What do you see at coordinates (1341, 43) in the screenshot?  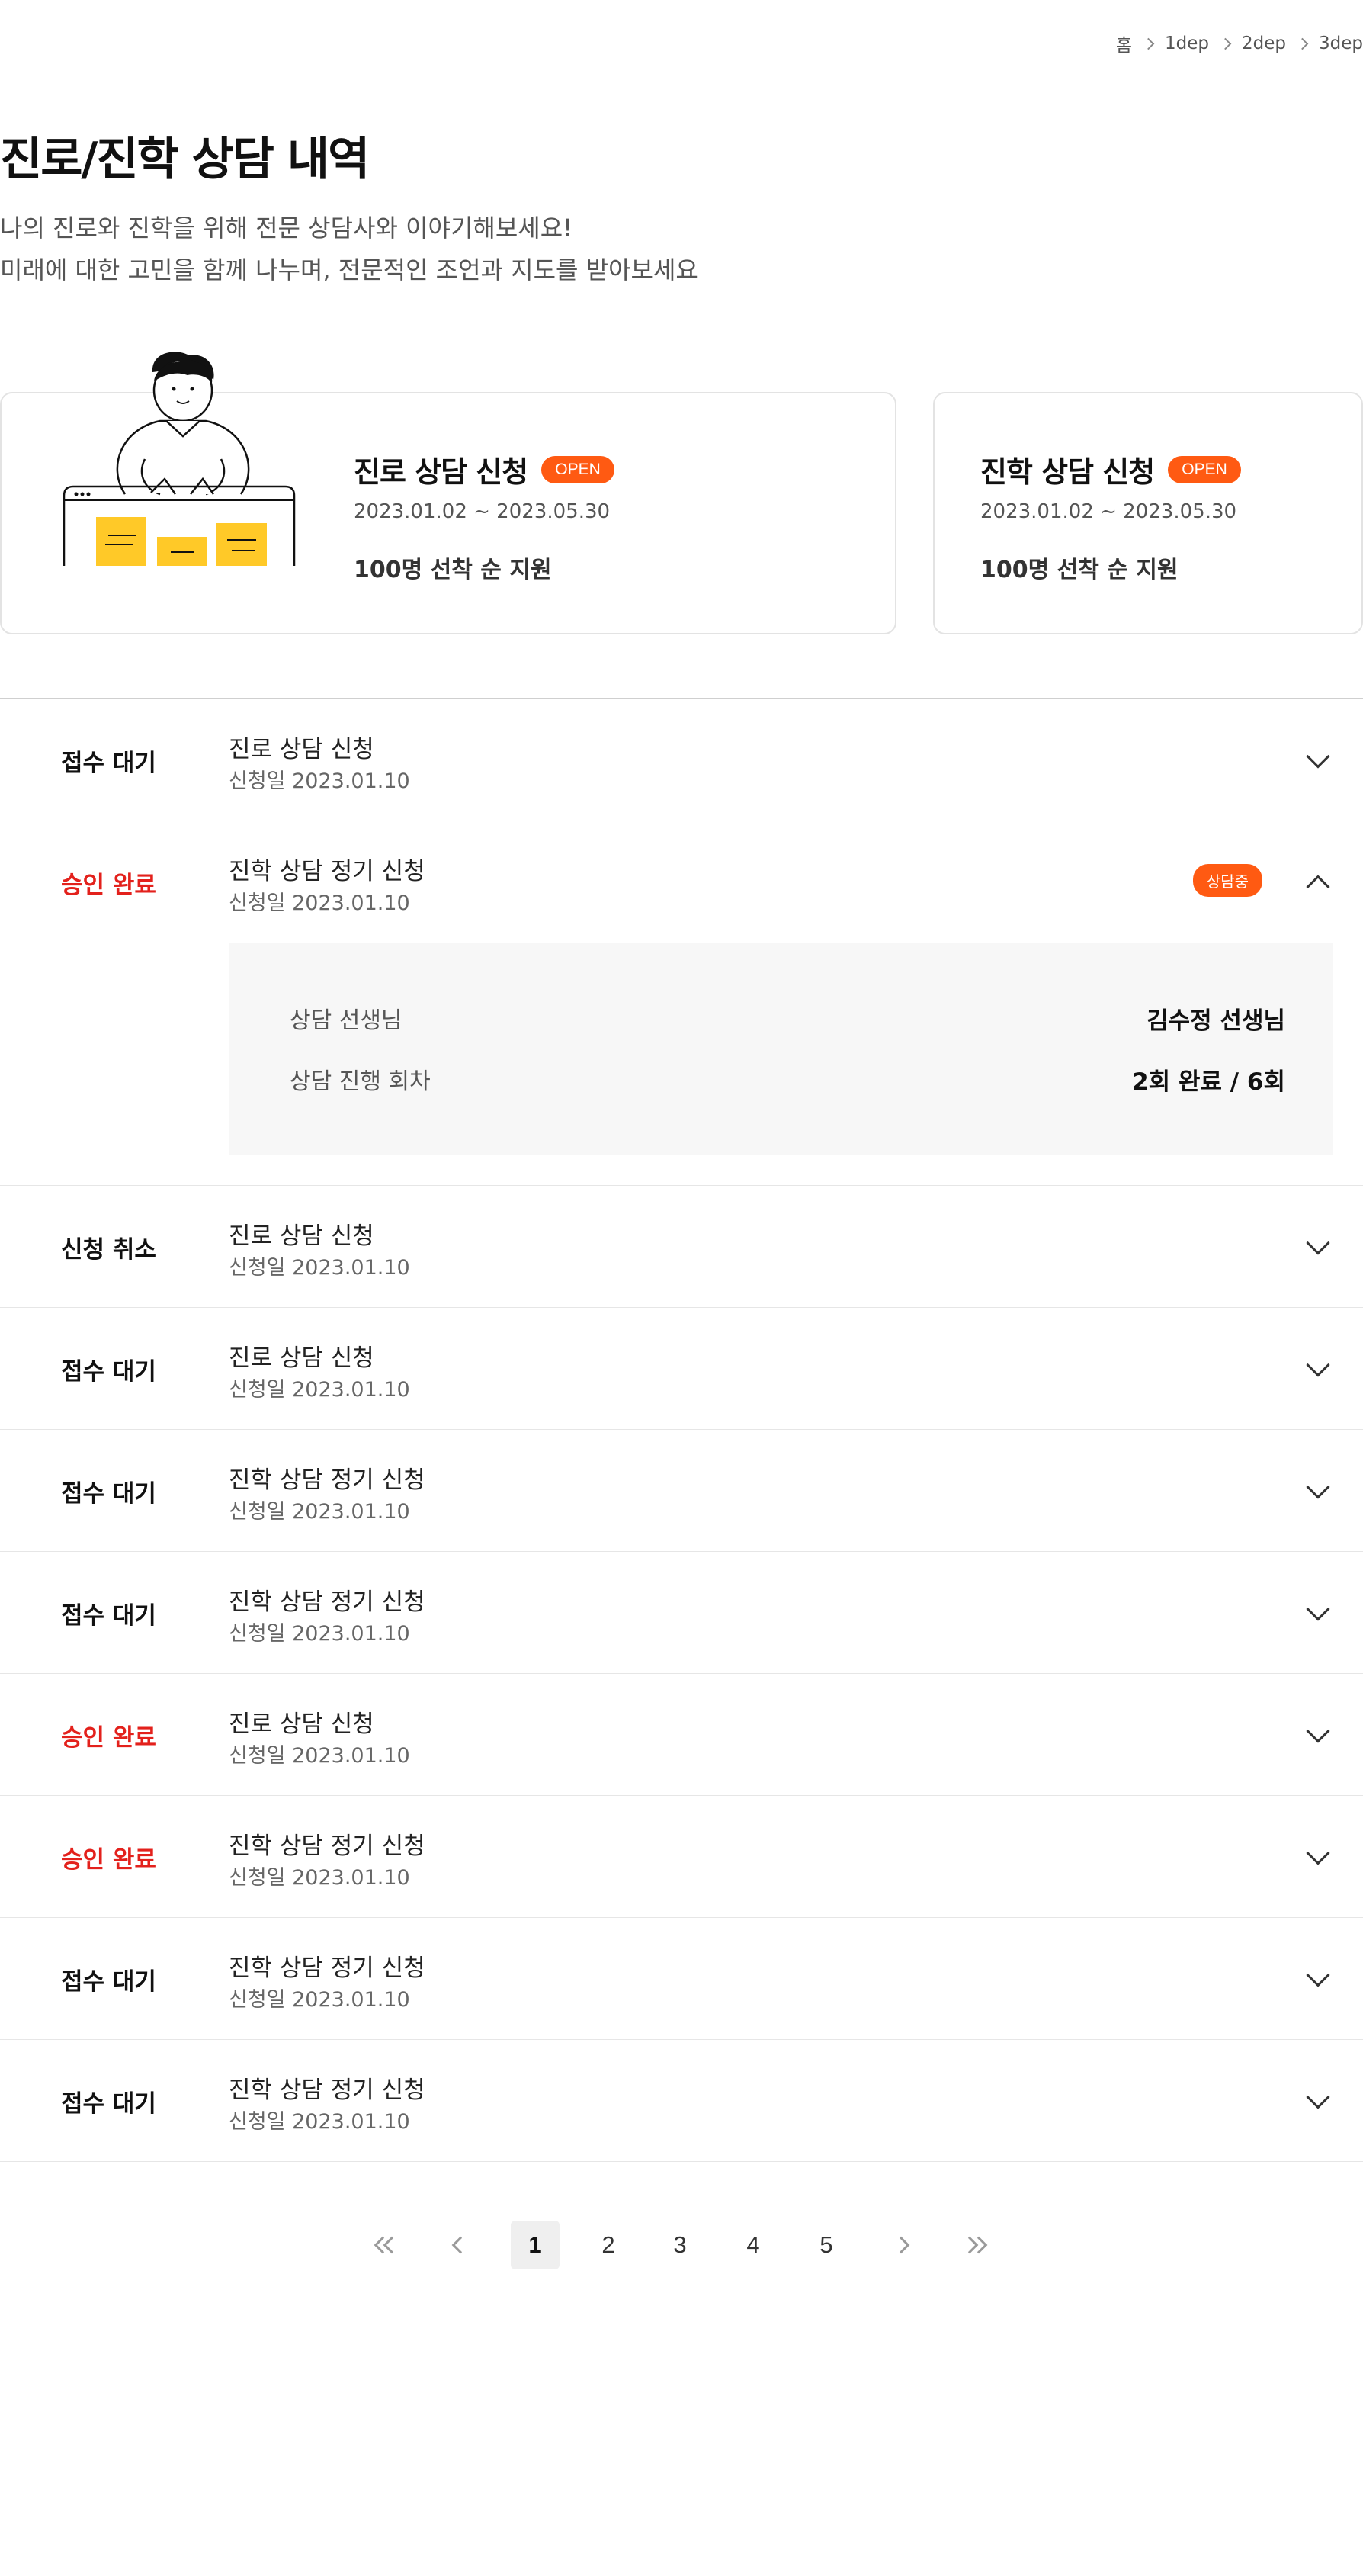 I see `breadcrumb-3dep: 3dep` at bounding box center [1341, 43].